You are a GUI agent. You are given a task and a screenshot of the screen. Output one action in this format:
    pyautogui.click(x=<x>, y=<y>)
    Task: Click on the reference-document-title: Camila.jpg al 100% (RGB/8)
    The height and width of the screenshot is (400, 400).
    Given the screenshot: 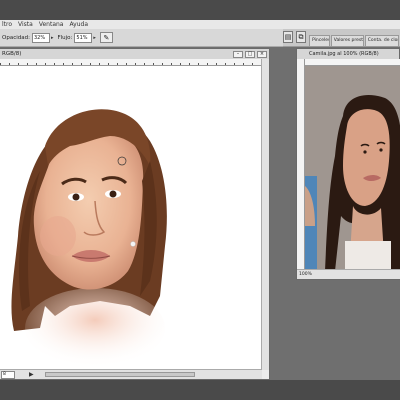 What is the action you would take?
    pyautogui.click(x=348, y=54)
    